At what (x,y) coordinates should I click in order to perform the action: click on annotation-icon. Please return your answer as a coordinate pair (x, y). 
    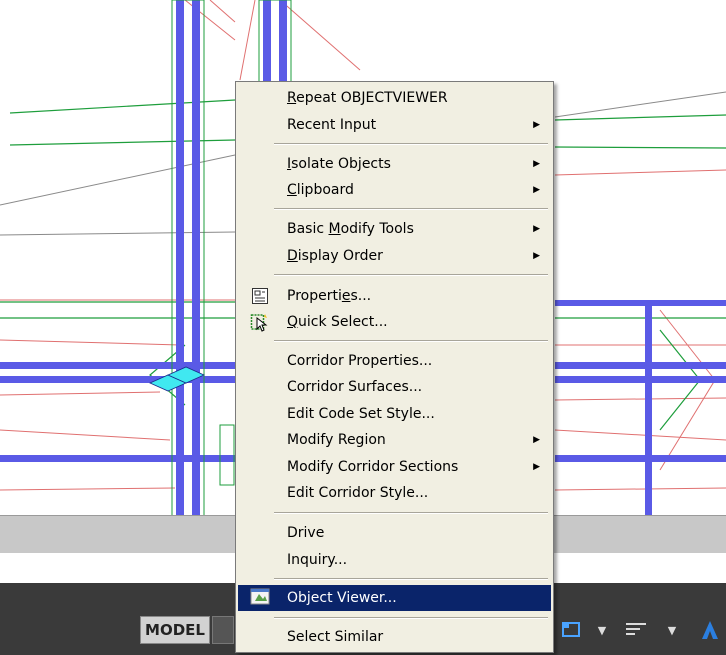
    Looking at the image, I should click on (636, 630).